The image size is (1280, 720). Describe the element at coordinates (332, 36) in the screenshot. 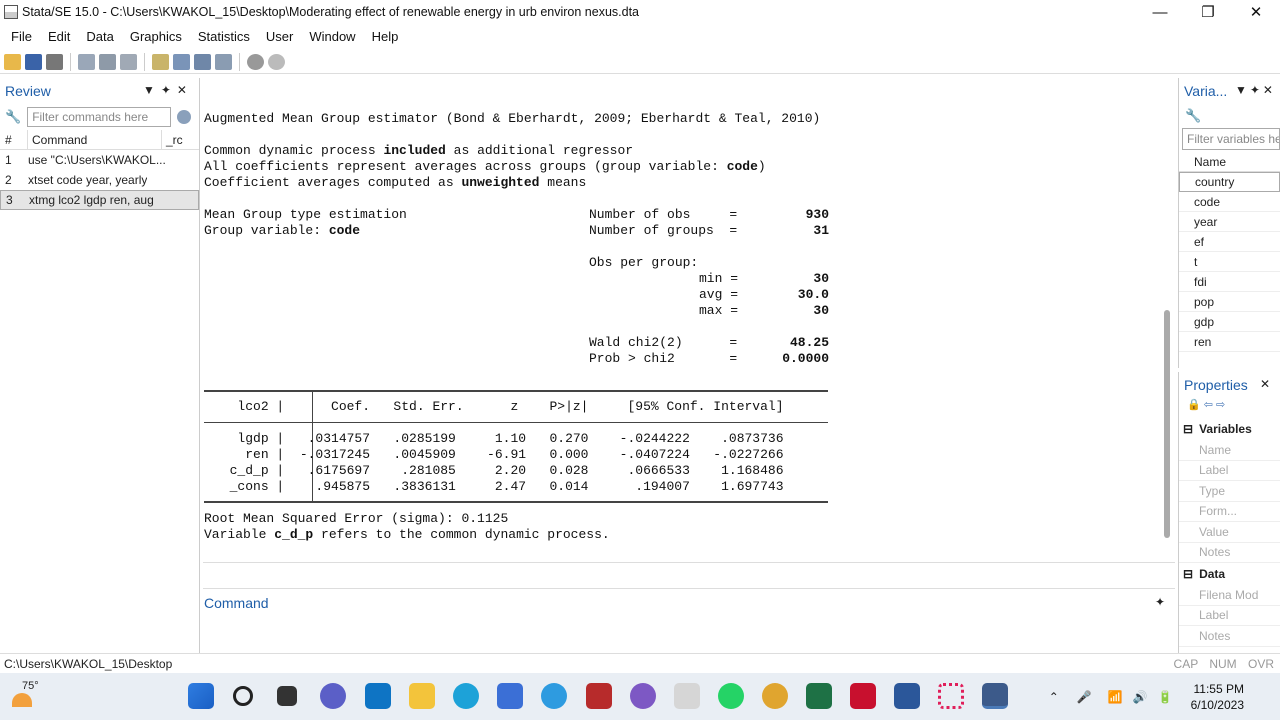

I see `menu-window: Window` at that location.